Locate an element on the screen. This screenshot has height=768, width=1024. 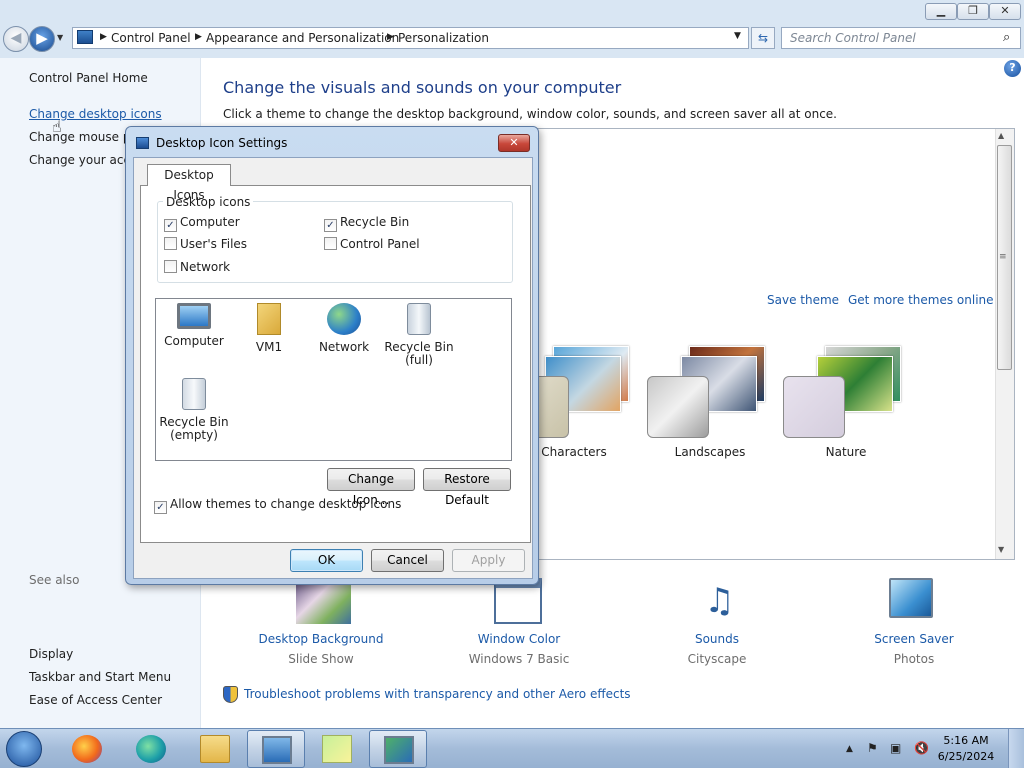
dialog-title: Desktop Icon Settings is located at coordinates (222, 143).